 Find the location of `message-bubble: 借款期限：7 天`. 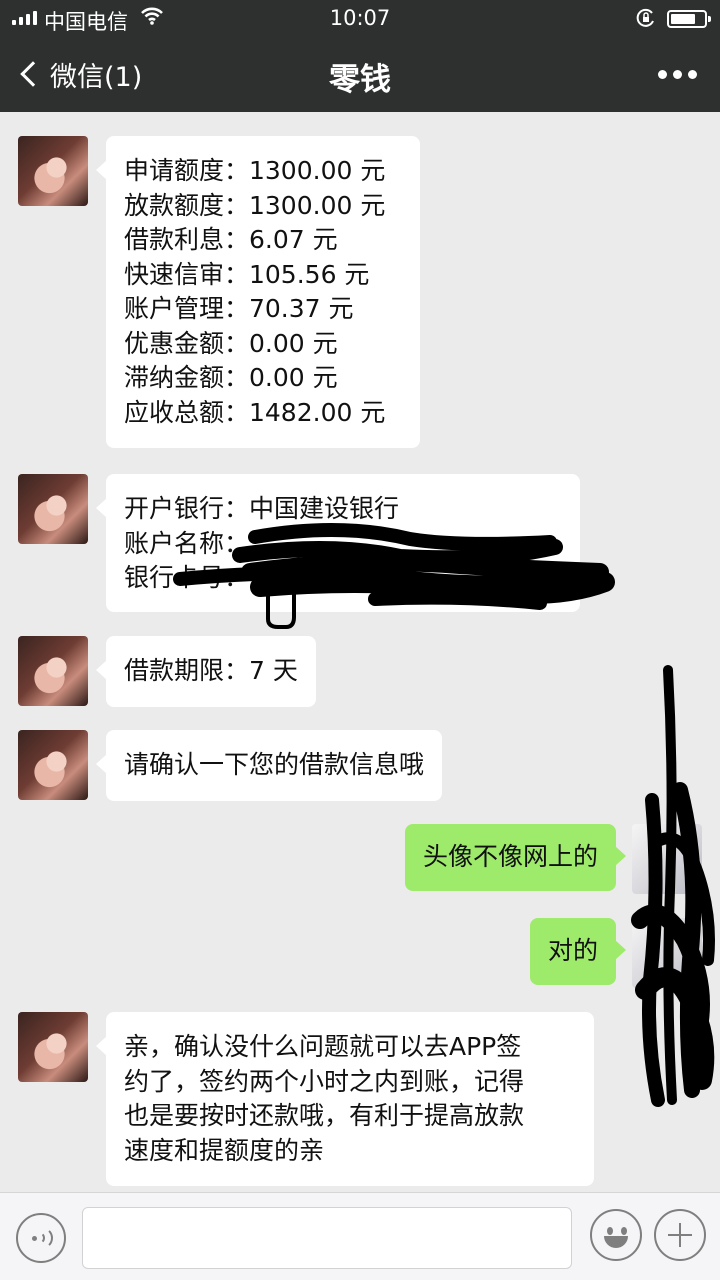

message-bubble: 借款期限：7 天 is located at coordinates (206, 671).